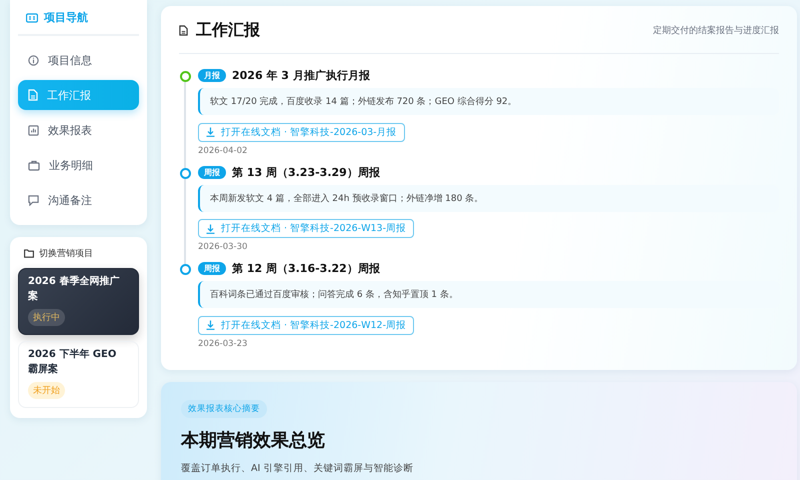  Describe the element at coordinates (223, 151) in the screenshot. I see `report-date: 2026-04-02` at that location.